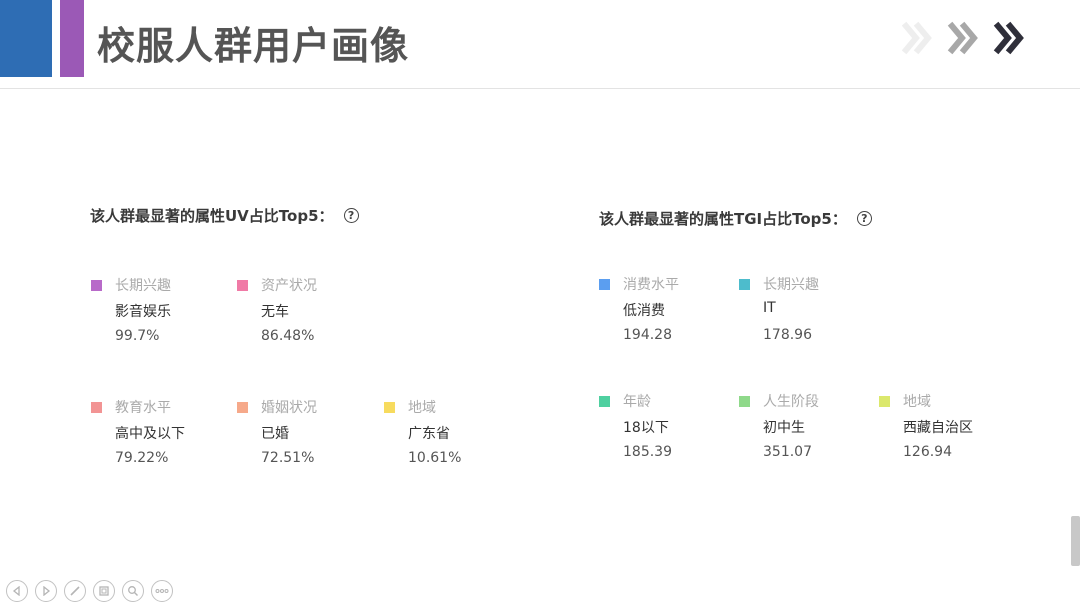 The height and width of the screenshot is (608, 1080). Describe the element at coordinates (72, 38) in the screenshot. I see `accent-bar-purple` at that location.